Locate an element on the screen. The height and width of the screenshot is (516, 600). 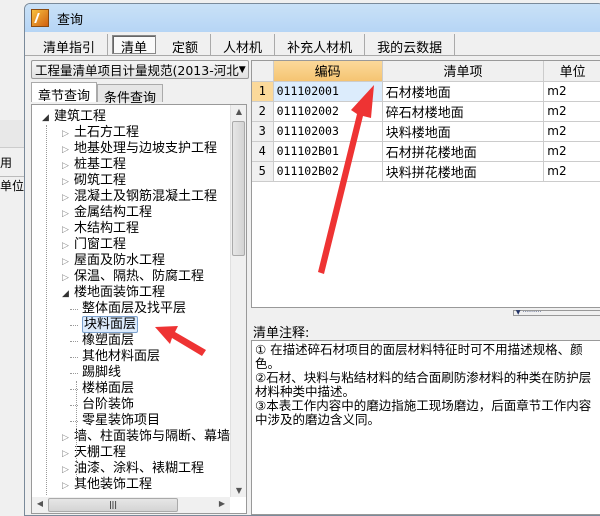
scroll-left-icon: ◀ is located at coordinates (40, 503).